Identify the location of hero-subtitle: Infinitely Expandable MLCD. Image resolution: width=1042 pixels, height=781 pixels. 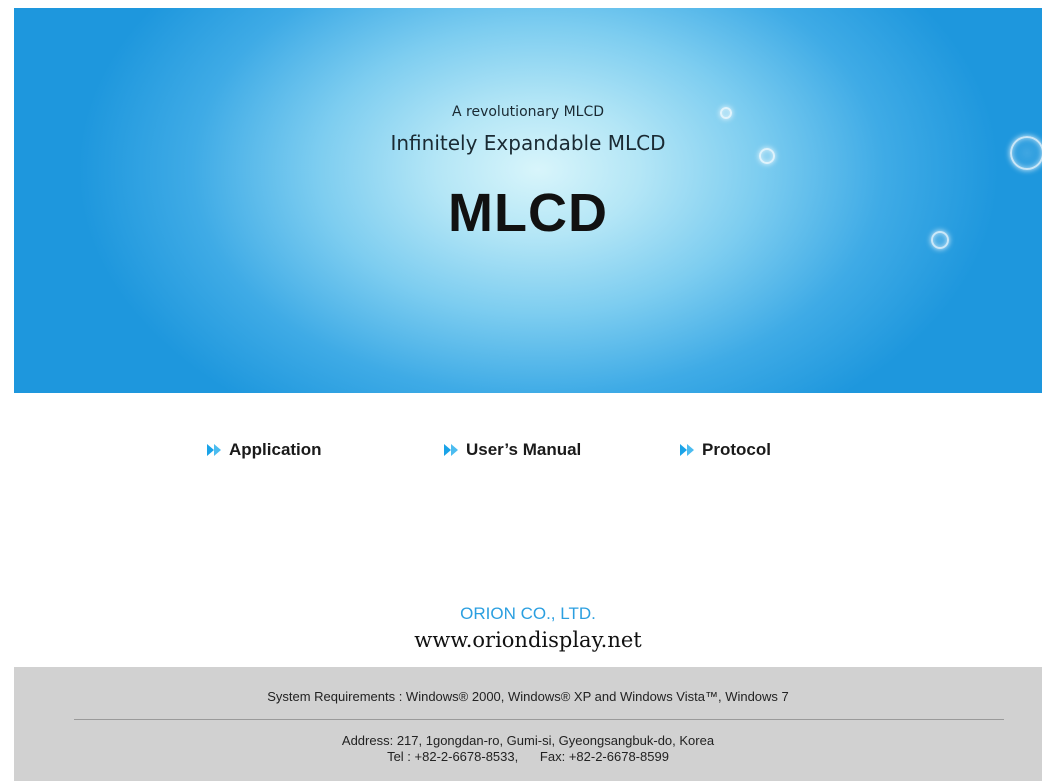
(528, 143).